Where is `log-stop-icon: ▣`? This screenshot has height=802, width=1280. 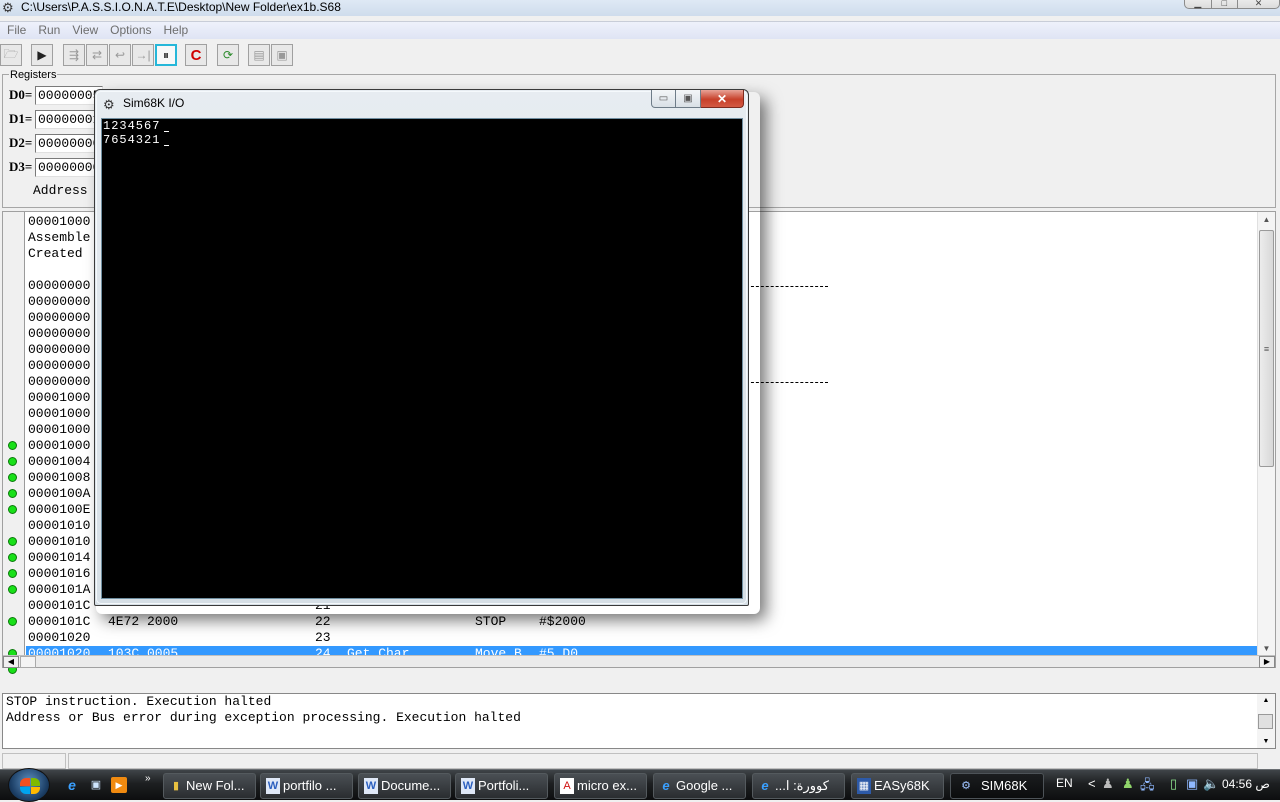
log-stop-icon: ▣ is located at coordinates (282, 55).